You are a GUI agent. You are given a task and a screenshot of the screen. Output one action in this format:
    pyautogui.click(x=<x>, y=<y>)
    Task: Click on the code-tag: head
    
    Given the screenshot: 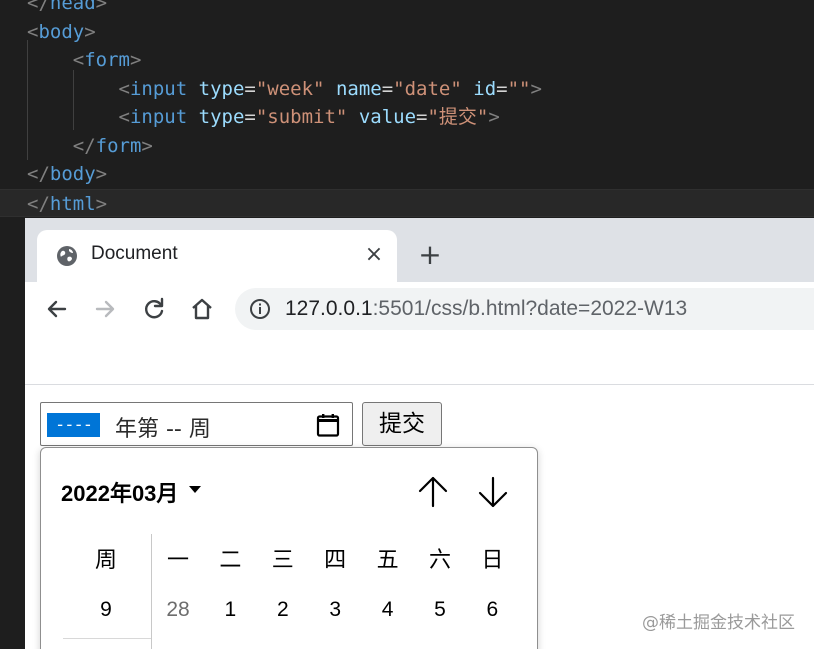 What is the action you would take?
    pyautogui.click(x=72, y=7)
    